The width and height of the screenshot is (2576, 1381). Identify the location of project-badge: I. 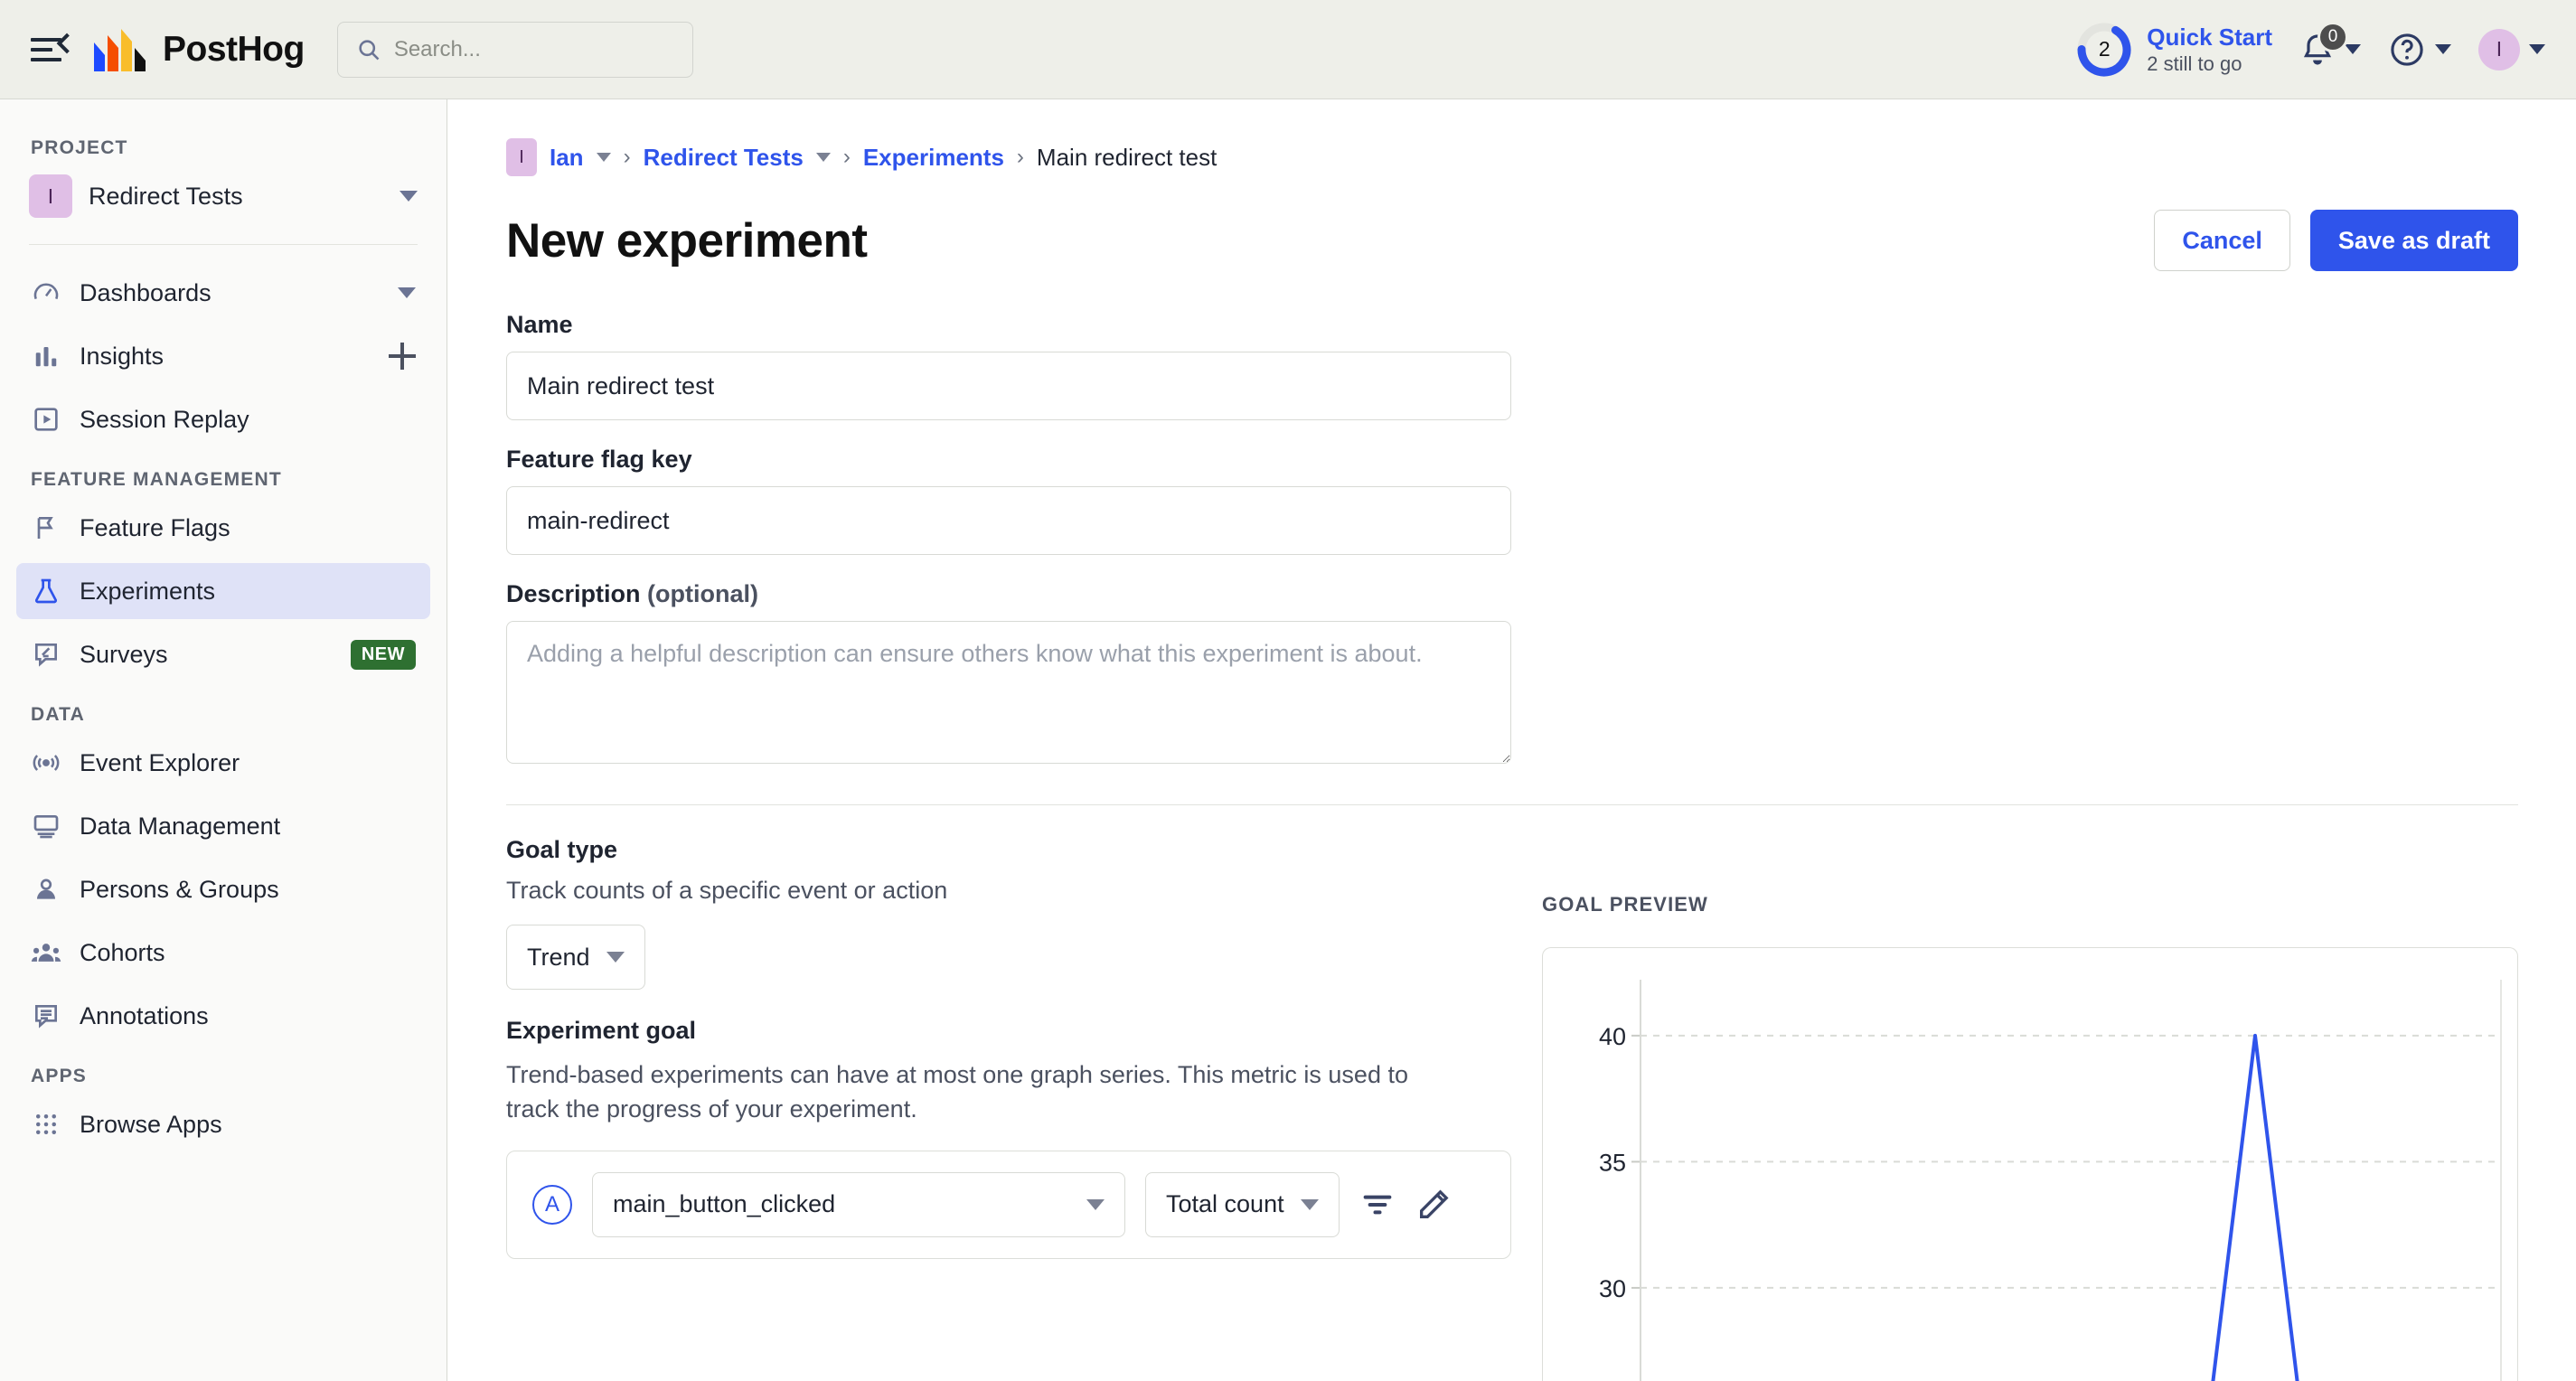
(50, 196).